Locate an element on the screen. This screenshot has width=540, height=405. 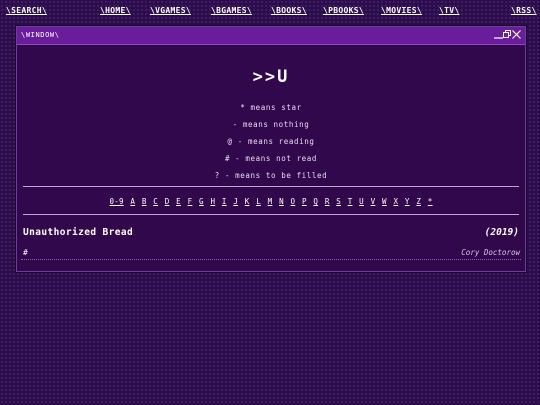
alpha-link-y: Y is located at coordinates (407, 201).